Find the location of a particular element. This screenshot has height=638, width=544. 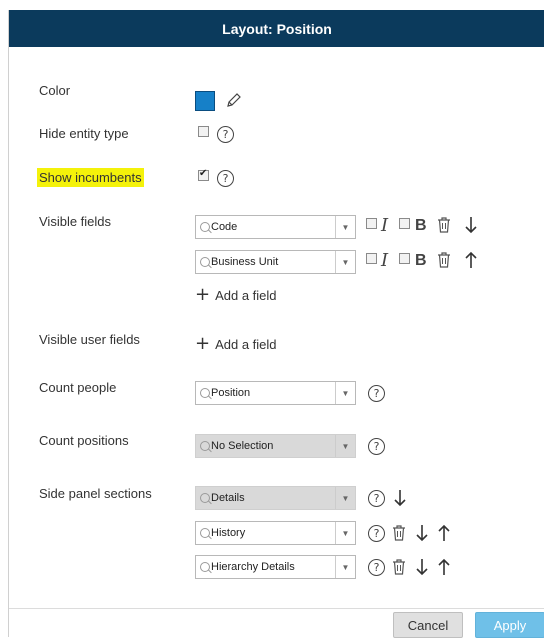

dialog-footer is located at coordinates (276, 622).